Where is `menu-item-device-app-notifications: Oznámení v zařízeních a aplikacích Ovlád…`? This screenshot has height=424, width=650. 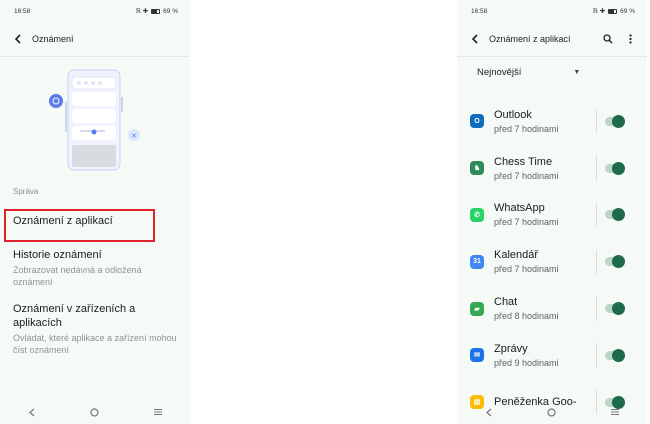
menu-item-device-app-notifications: Oznámení v zařízeních a aplikacích Ovlád… is located at coordinates (95, 329).